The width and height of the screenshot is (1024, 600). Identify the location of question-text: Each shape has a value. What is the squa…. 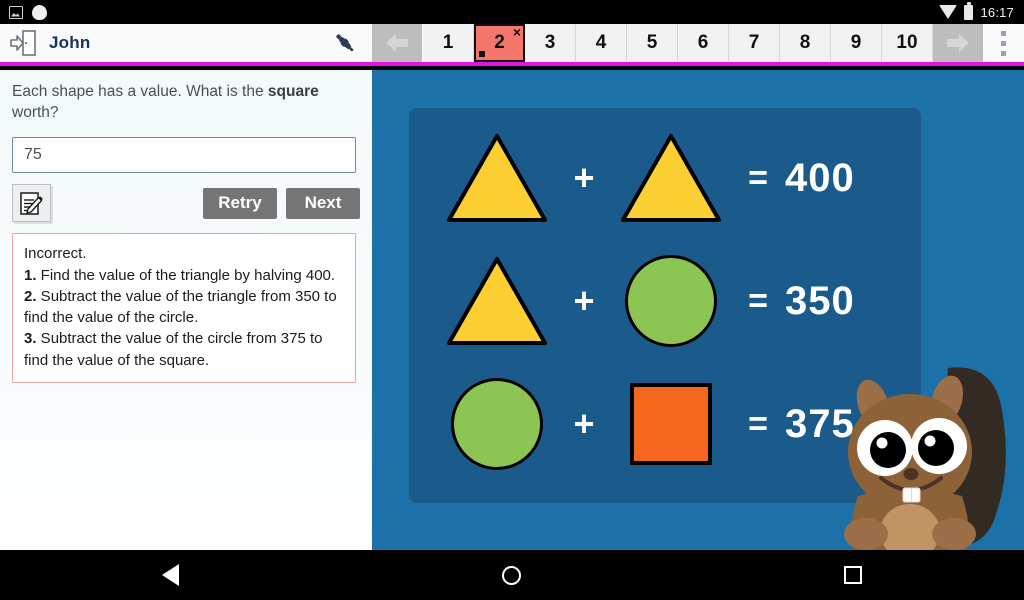
(186, 102).